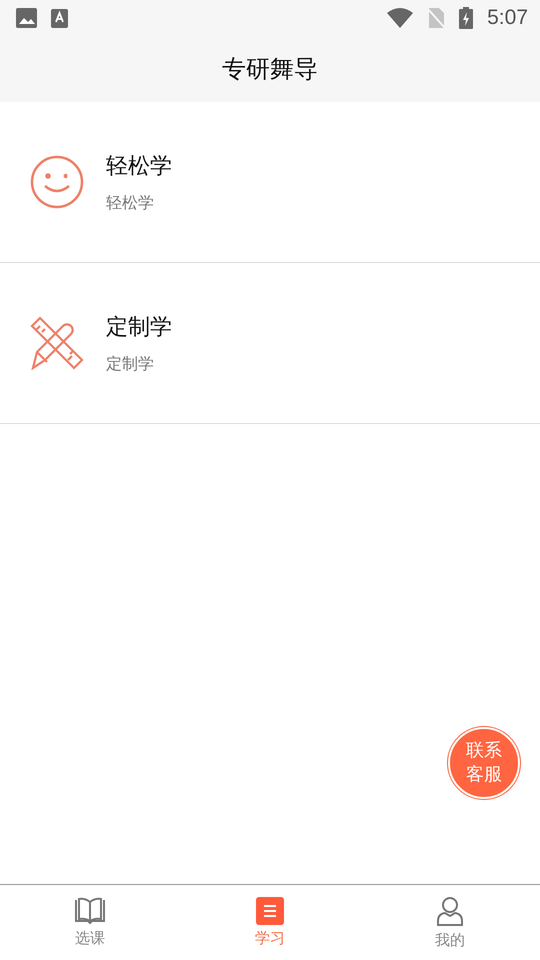  Describe the element at coordinates (139, 166) in the screenshot. I see `item-title: 轻松学` at that location.